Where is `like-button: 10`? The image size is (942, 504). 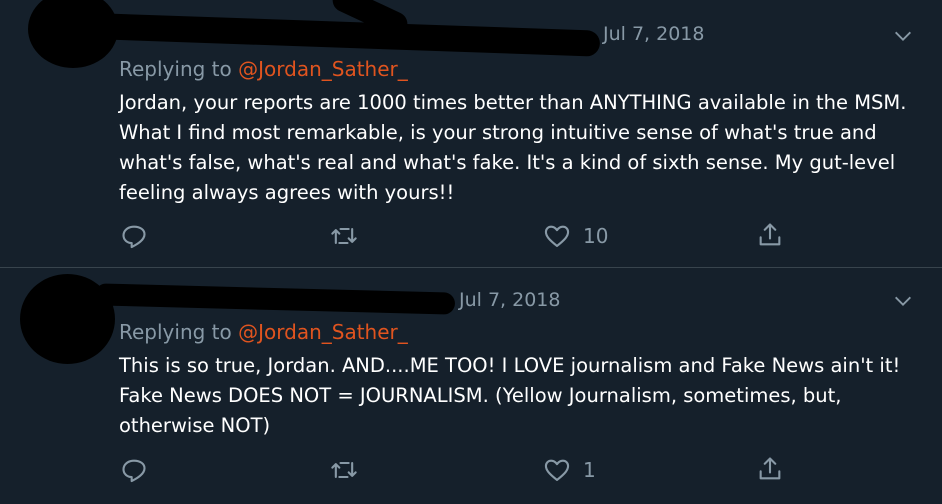 like-button: 10 is located at coordinates (575, 236).